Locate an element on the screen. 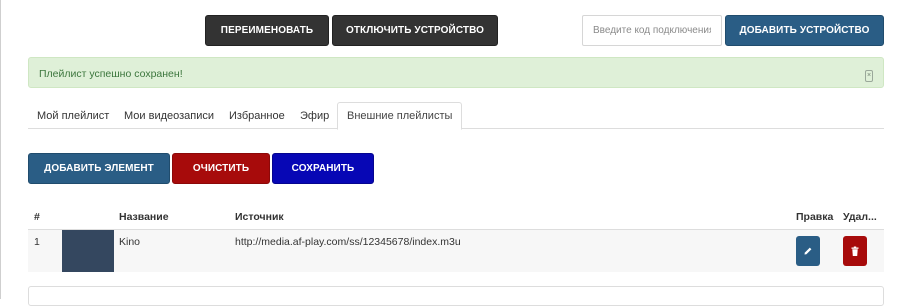  add-element-button: Добавить элемент is located at coordinates (99, 168).